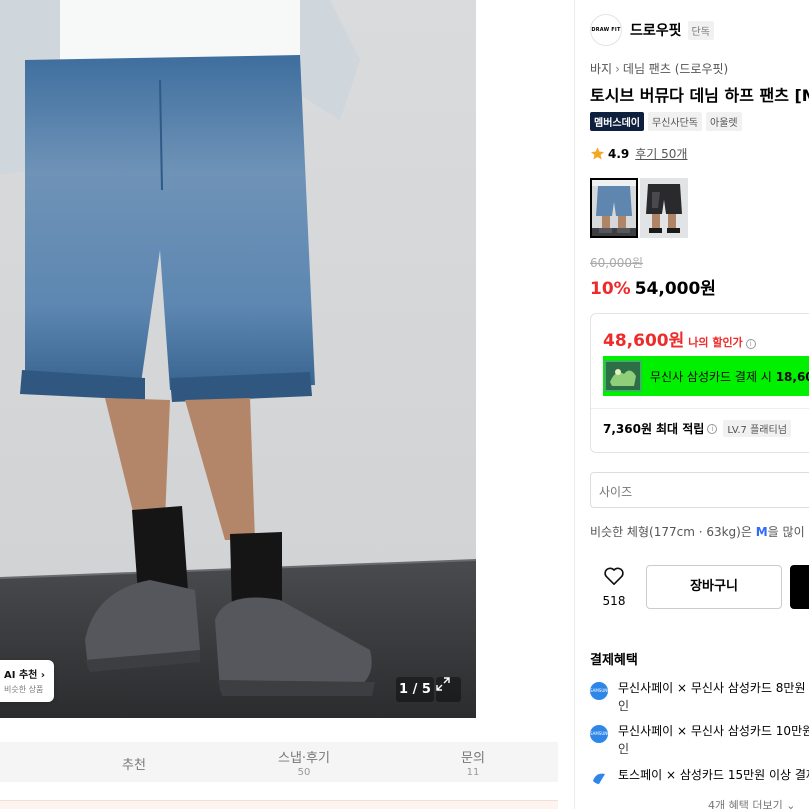 The height and width of the screenshot is (809, 809). I want to click on payment-benefit-line: 무신사페이 × 무신사 삼성카드 8만원, so click(712, 688).